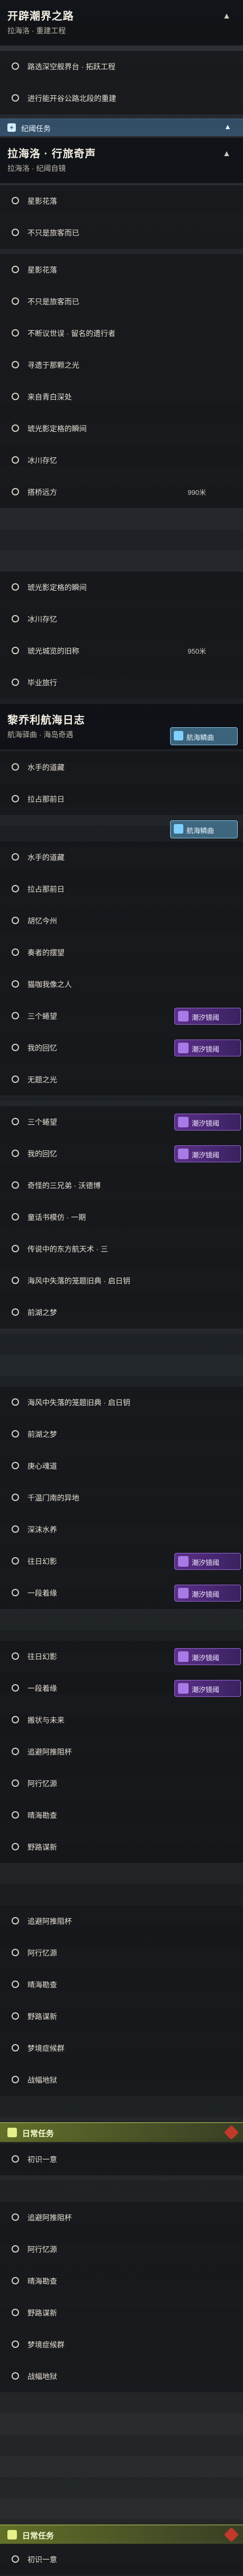  I want to click on list-item: 毕业旅行, so click(121, 683).